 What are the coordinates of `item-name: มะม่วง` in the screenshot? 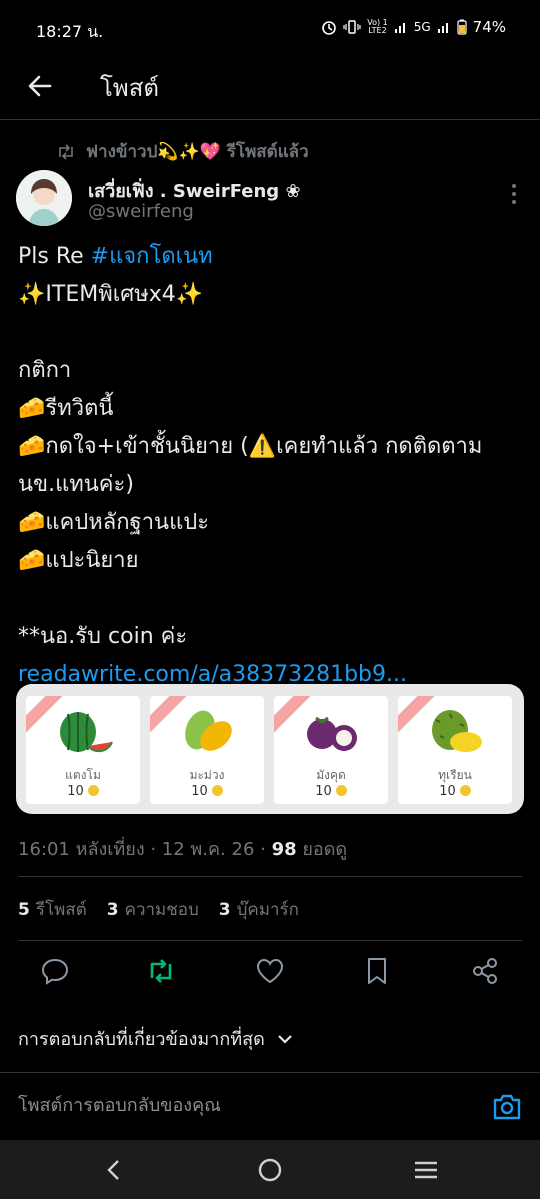 It's located at (207, 775).